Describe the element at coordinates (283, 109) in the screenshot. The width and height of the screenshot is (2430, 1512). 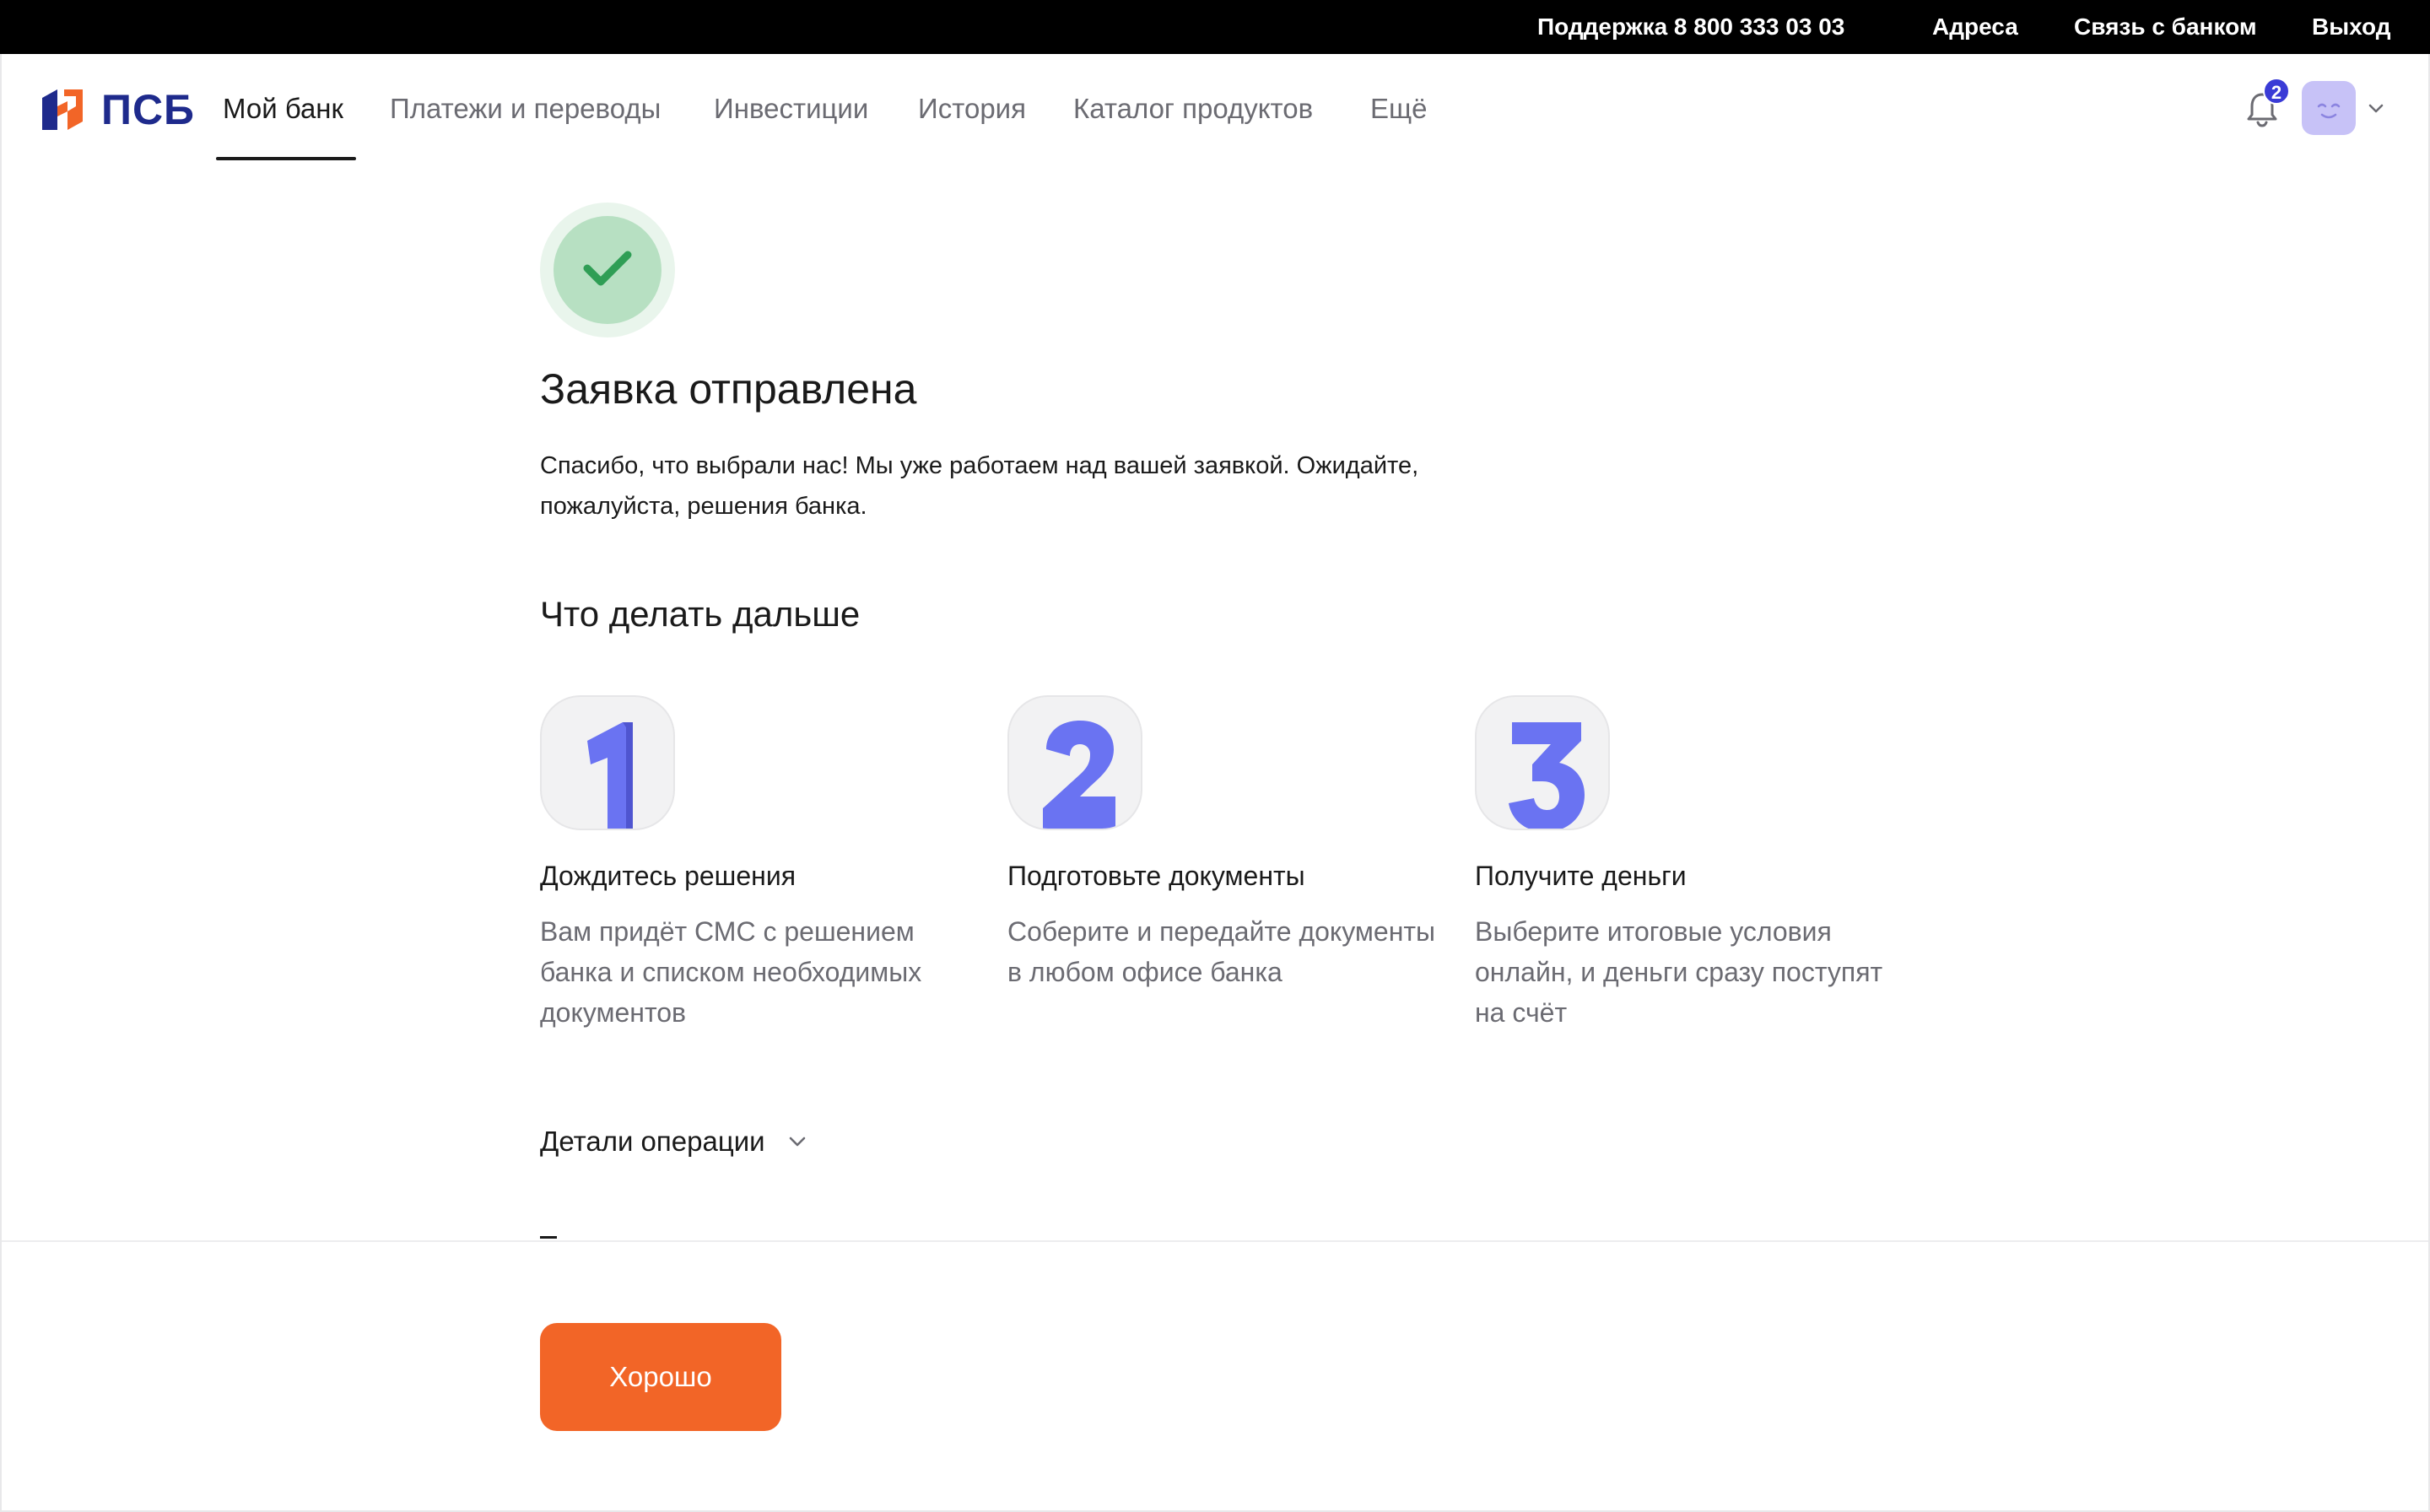
I see `nav-my-bank: Мой банк` at that location.